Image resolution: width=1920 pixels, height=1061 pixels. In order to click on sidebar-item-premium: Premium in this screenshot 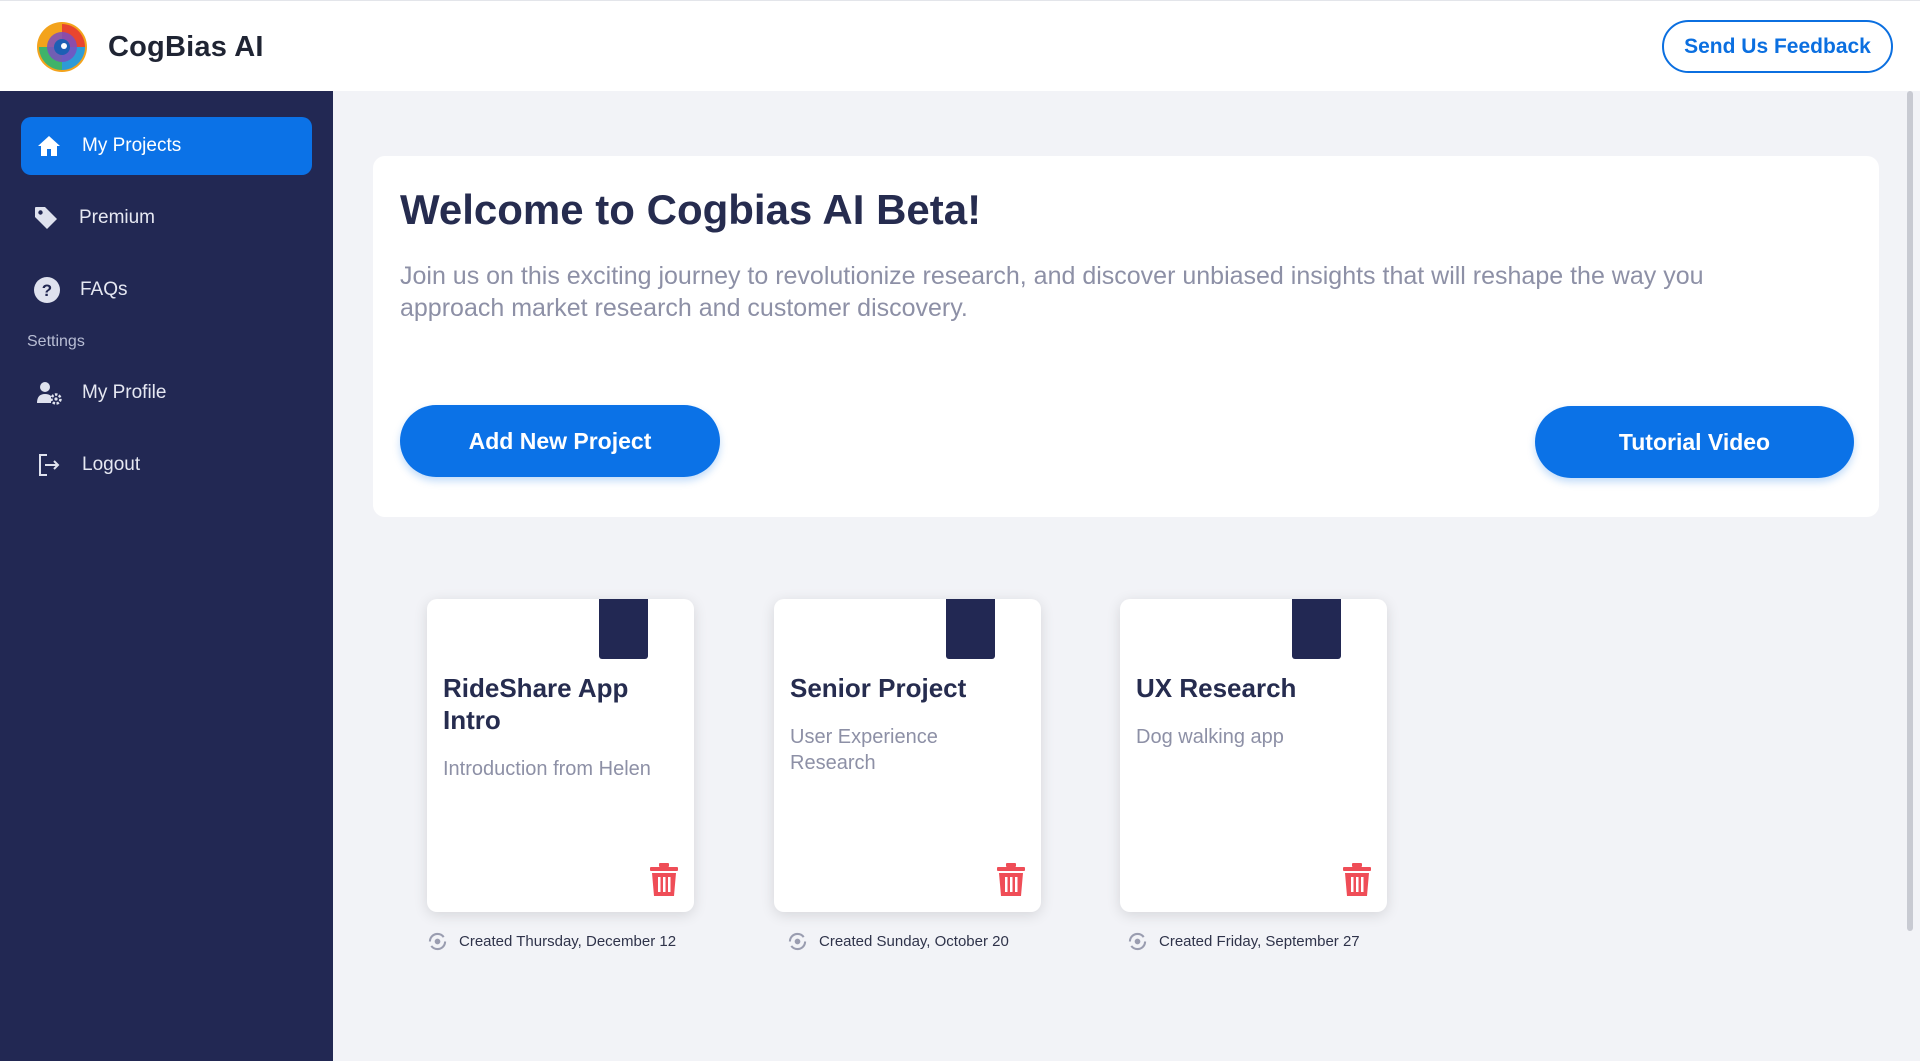, I will do `click(166, 218)`.